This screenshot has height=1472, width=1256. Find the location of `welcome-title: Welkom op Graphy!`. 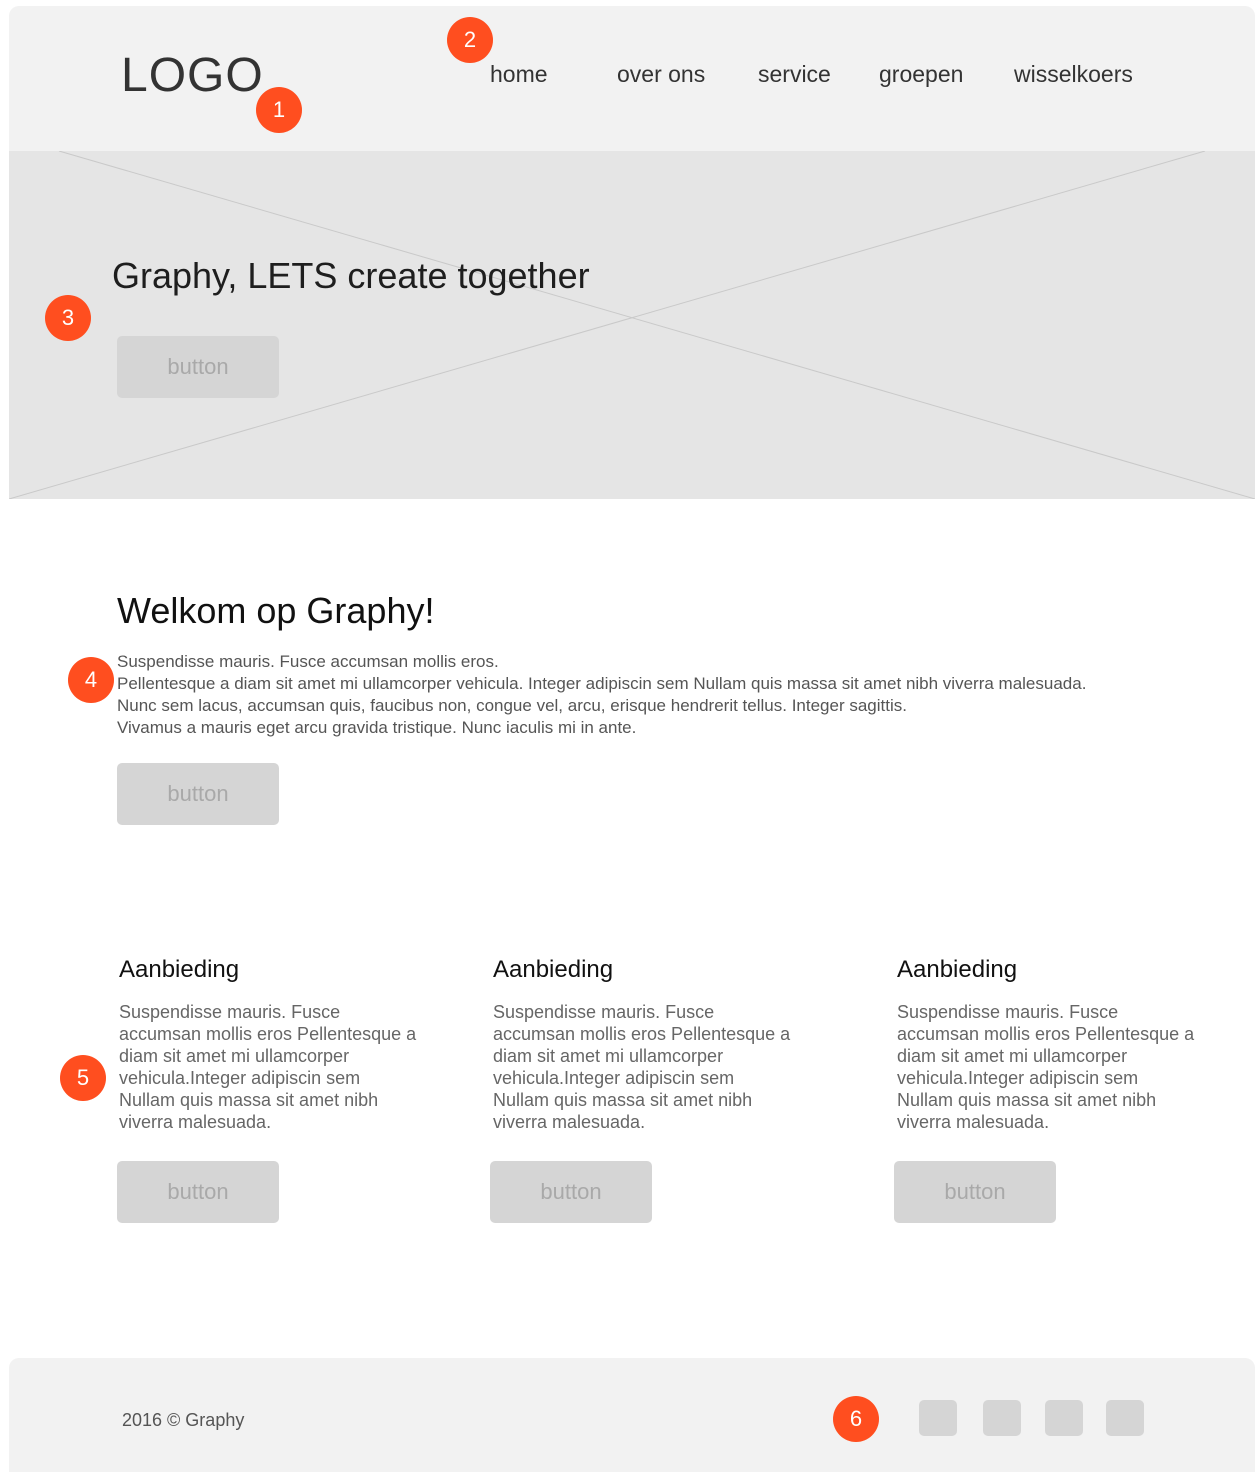

welcome-title: Welkom op Graphy! is located at coordinates (276, 610).